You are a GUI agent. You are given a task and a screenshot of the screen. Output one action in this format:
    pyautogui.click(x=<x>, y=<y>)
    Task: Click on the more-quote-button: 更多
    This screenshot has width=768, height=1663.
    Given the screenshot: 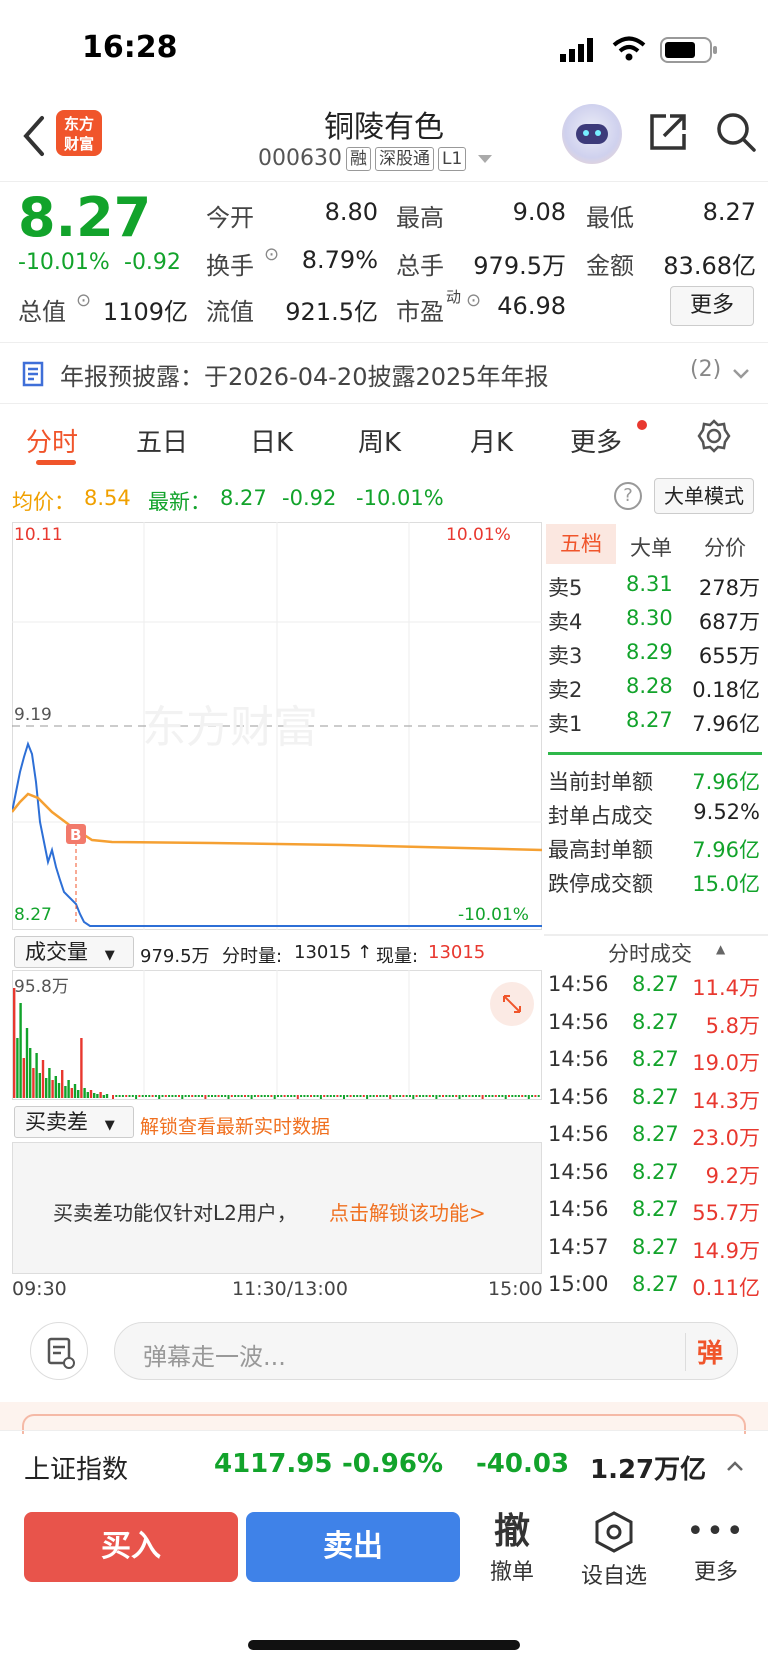 What is the action you would take?
    pyautogui.click(x=712, y=306)
    